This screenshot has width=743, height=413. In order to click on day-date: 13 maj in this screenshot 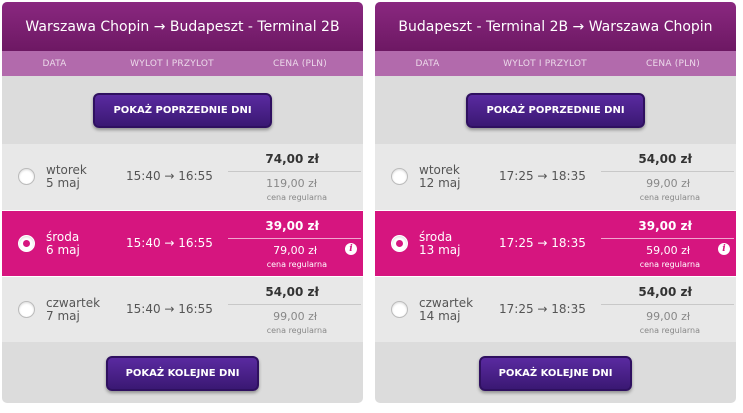, I will do `click(440, 250)`.